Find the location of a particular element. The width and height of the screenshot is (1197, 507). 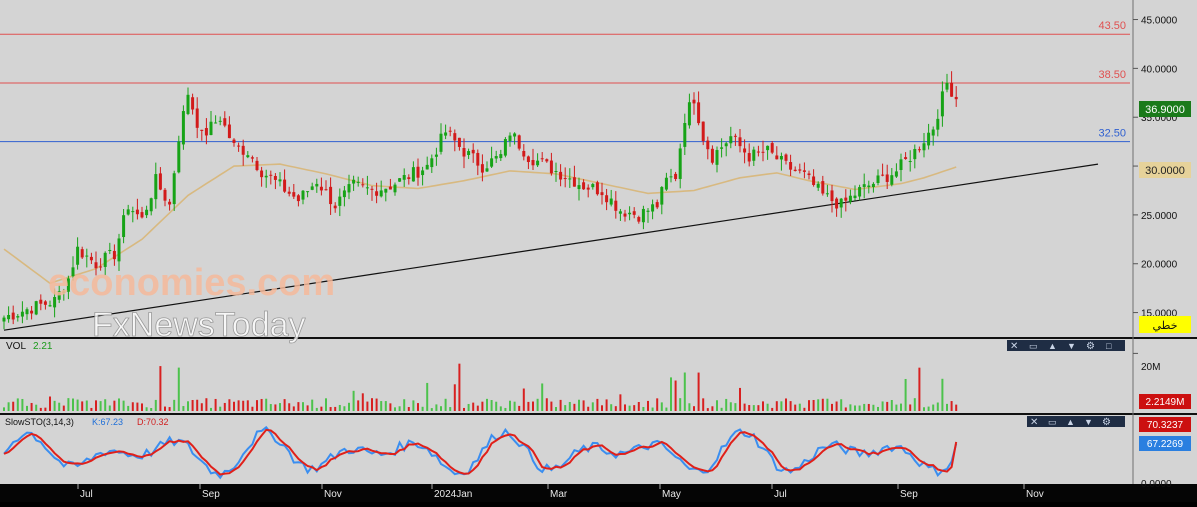

stochastic-settings-icon: ⚙ is located at coordinates (1106, 422).